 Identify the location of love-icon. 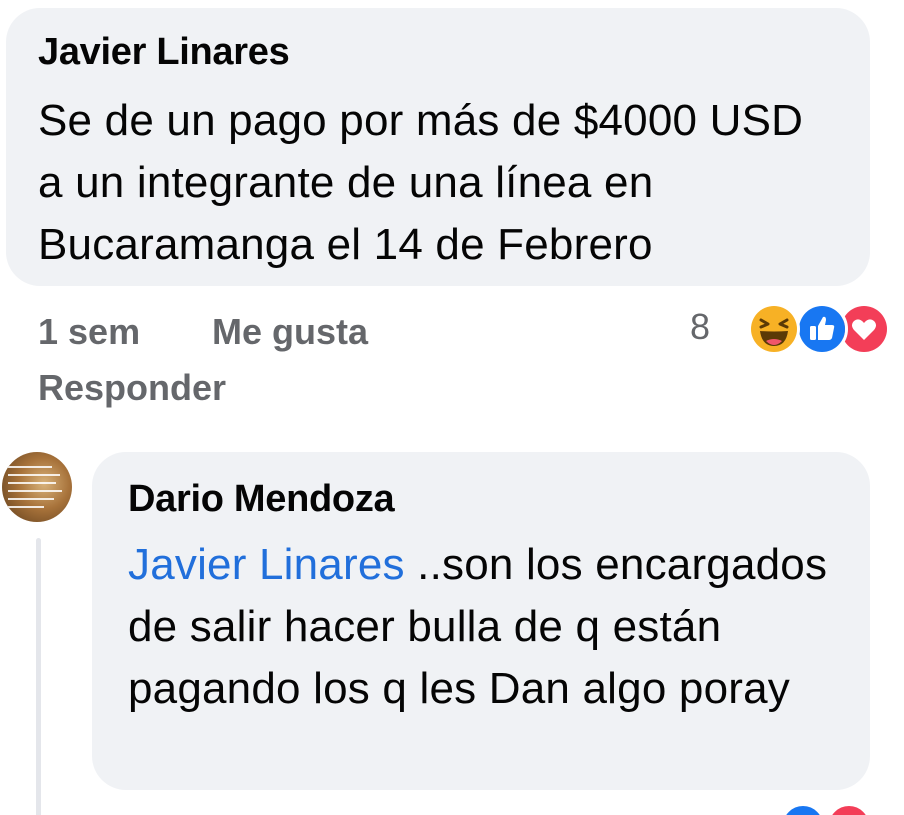
(849, 809).